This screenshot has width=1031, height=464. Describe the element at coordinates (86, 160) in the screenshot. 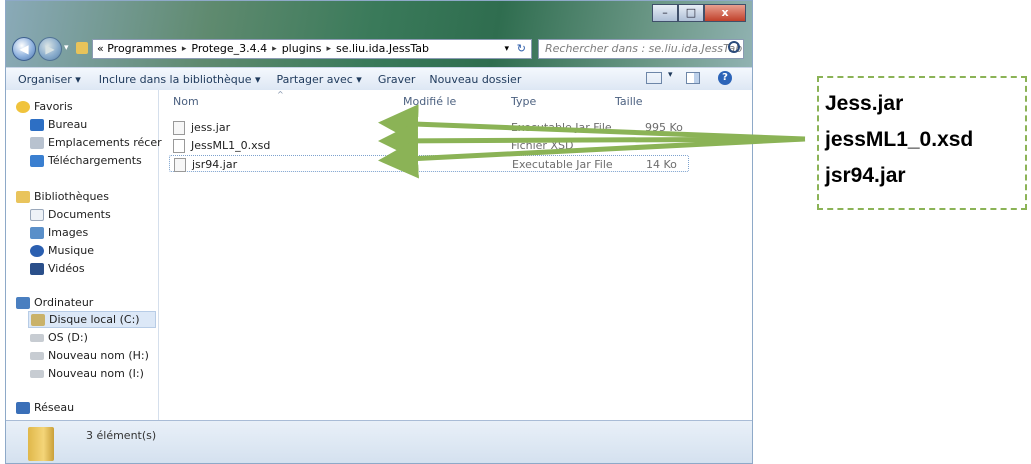

I see `sidebar-item-downloads: Téléchargements` at that location.